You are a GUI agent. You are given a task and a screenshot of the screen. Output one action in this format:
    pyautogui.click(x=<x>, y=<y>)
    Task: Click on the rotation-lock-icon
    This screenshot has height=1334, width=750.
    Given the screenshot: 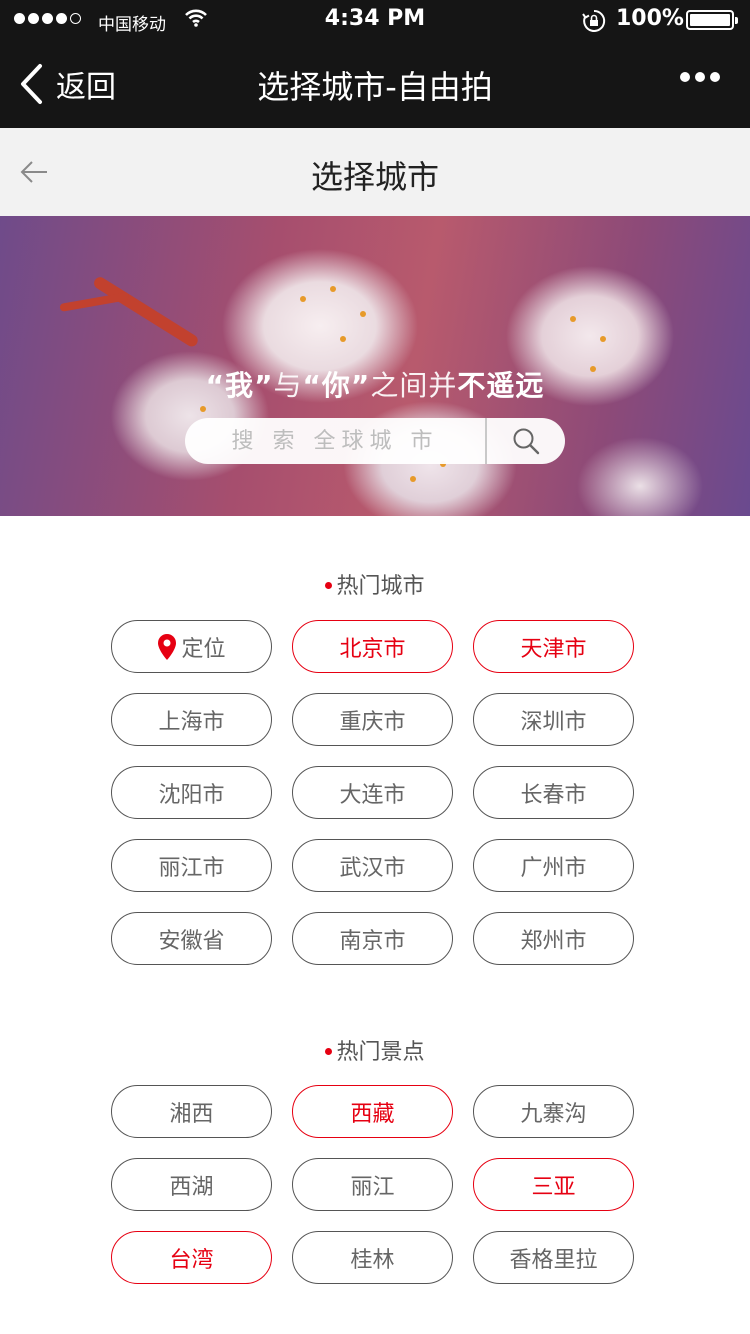 What is the action you would take?
    pyautogui.click(x=594, y=23)
    